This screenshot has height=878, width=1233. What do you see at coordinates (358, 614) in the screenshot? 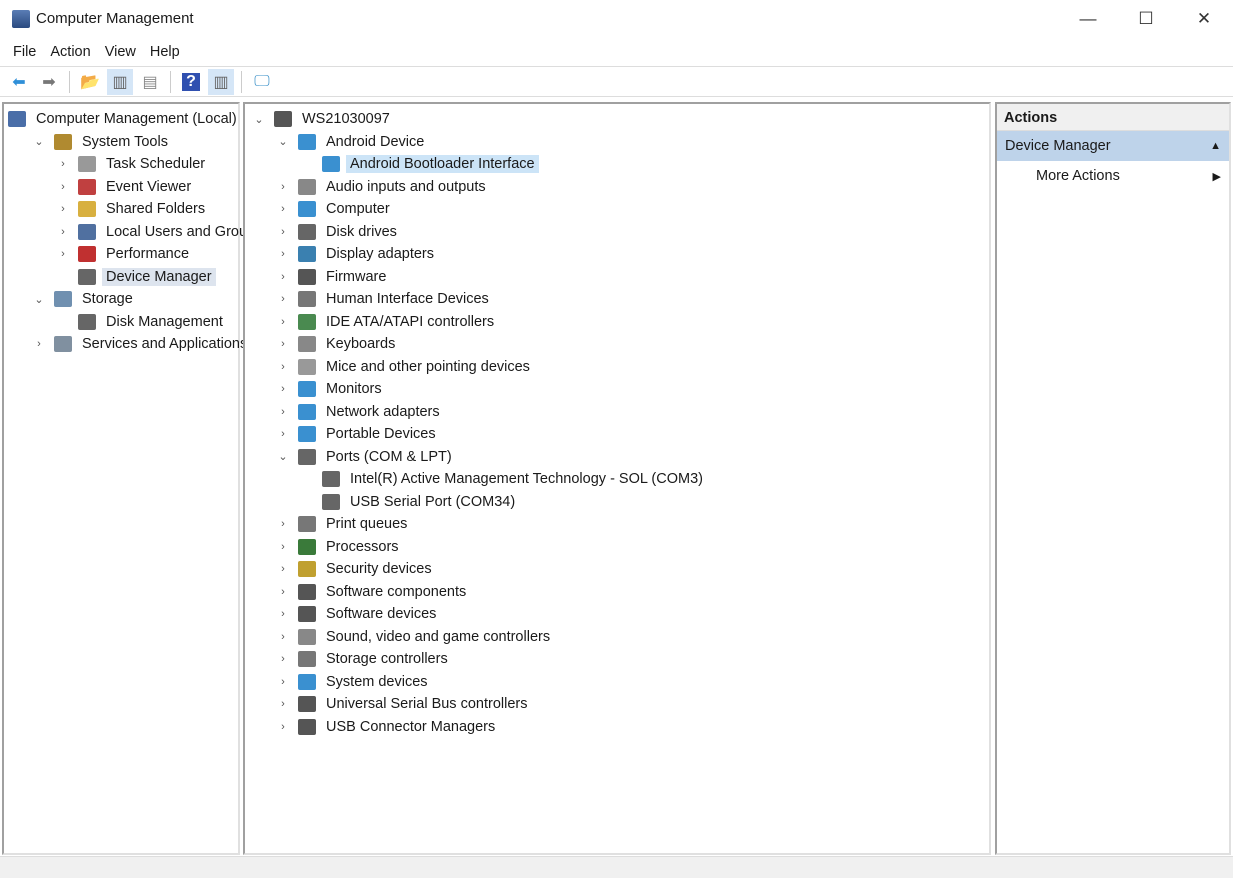
I see `device-tree-item: › Software devices` at bounding box center [358, 614].